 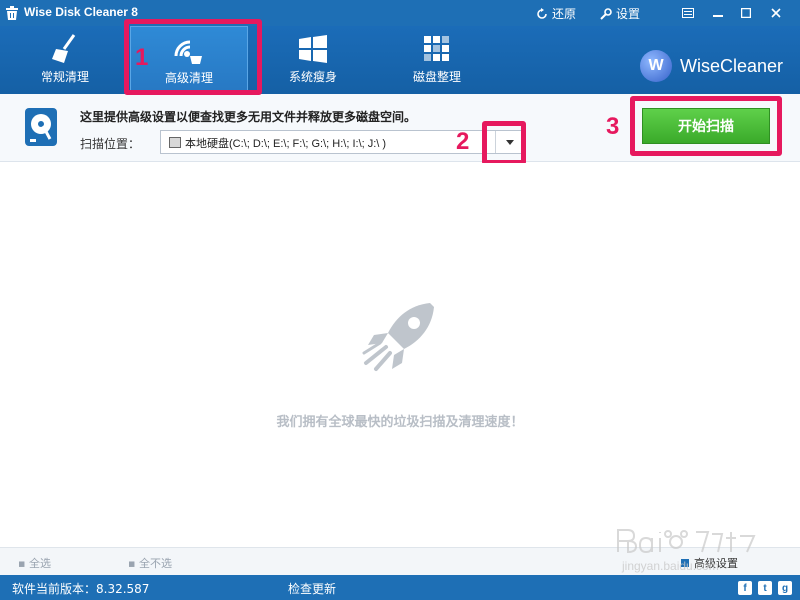 What do you see at coordinates (81, 12) in the screenshot?
I see `app-title: Wise Disk Cleaner 8` at bounding box center [81, 12].